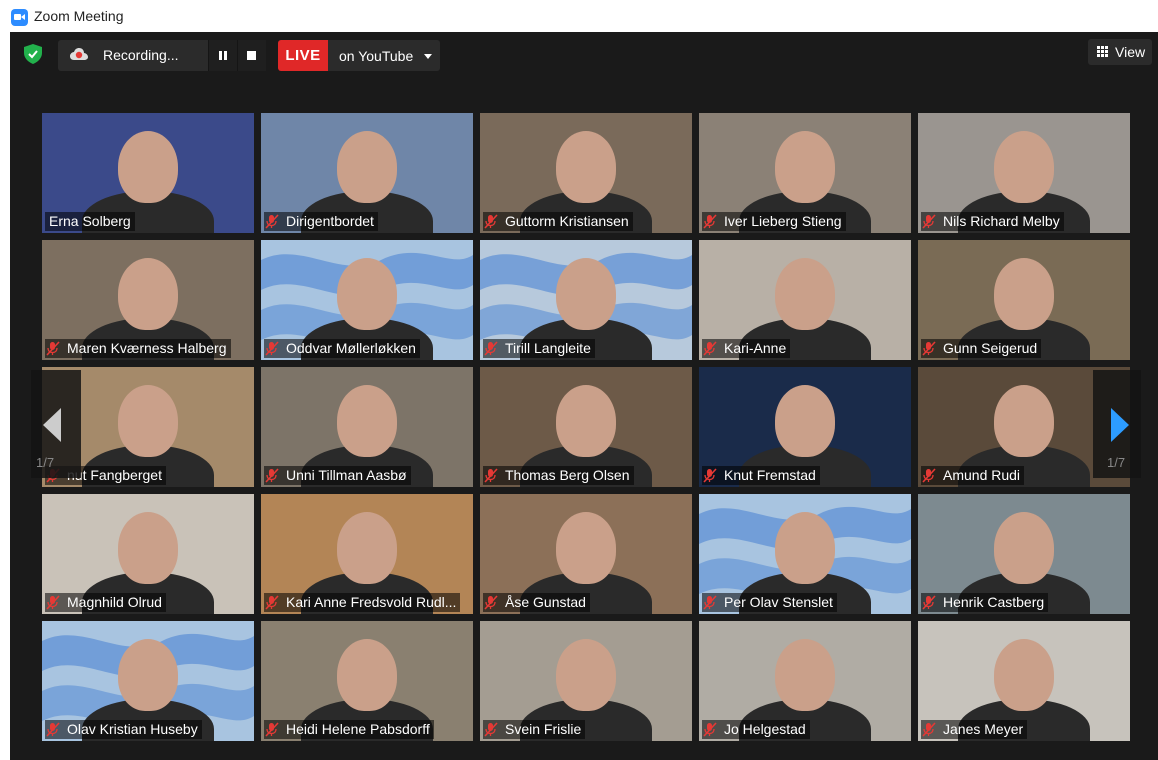 This screenshot has width=1158, height=760. I want to click on participant-tile: Unni Tillman Aasbø, so click(367, 427).